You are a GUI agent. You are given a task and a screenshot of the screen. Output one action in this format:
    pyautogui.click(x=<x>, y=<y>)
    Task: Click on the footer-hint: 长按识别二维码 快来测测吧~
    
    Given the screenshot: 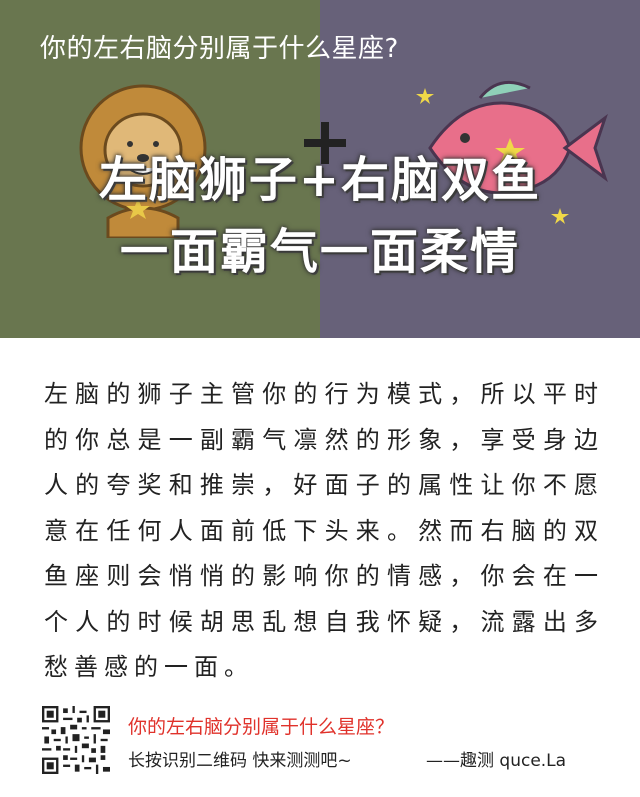 What is the action you would take?
    pyautogui.click(x=240, y=761)
    